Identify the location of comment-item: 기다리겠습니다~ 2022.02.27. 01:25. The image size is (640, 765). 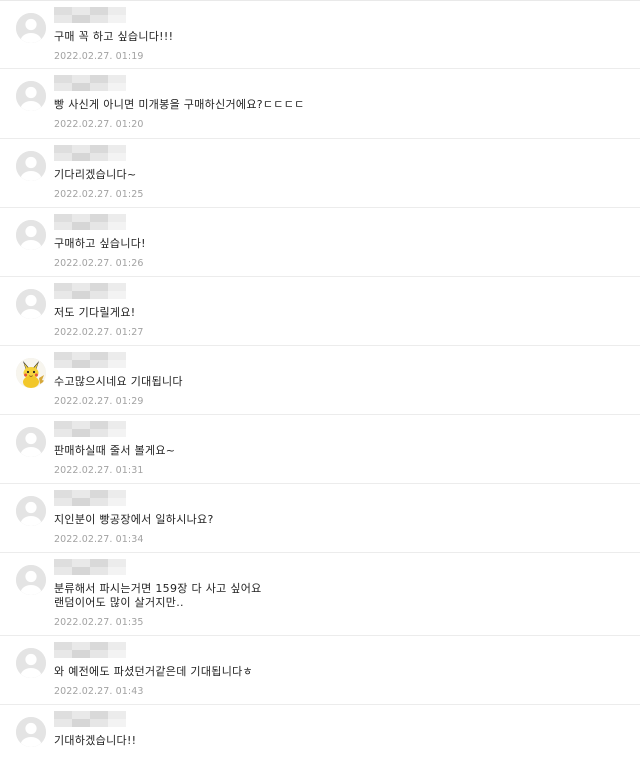
(320, 173).